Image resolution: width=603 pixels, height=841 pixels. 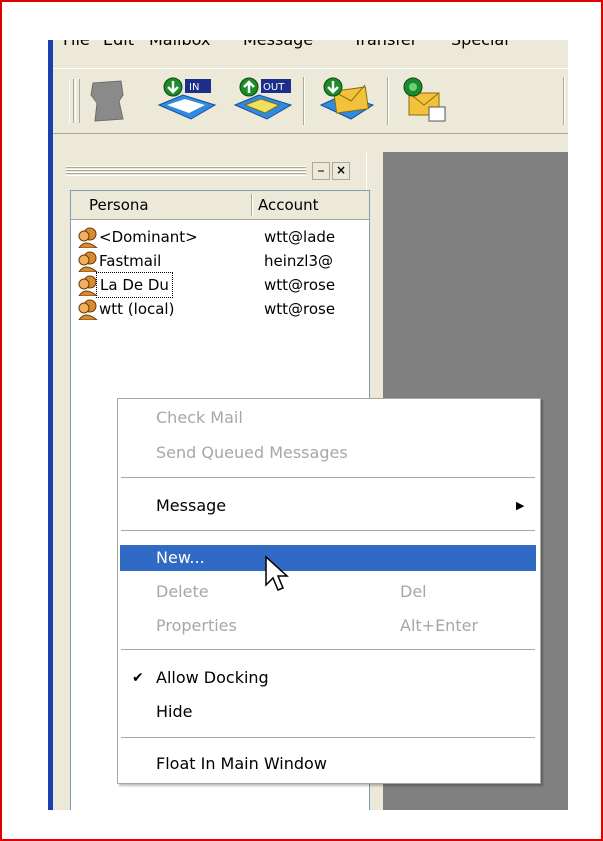 I want to click on menu-item-properties: Properties Alt+Enter, so click(x=328, y=626).